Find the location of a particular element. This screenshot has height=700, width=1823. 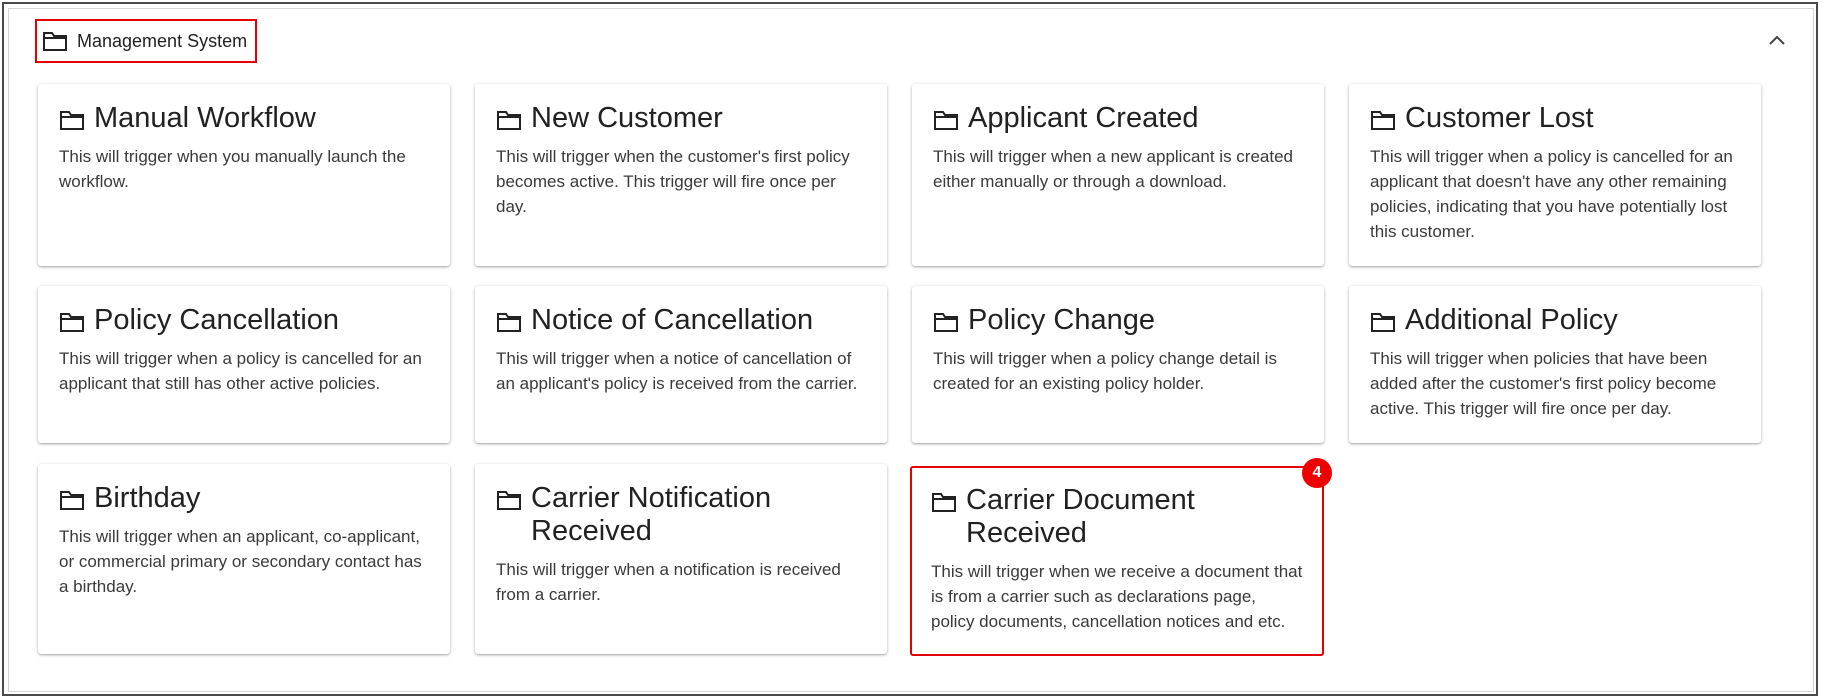

card-title: Applicant Created is located at coordinates (1083, 118).